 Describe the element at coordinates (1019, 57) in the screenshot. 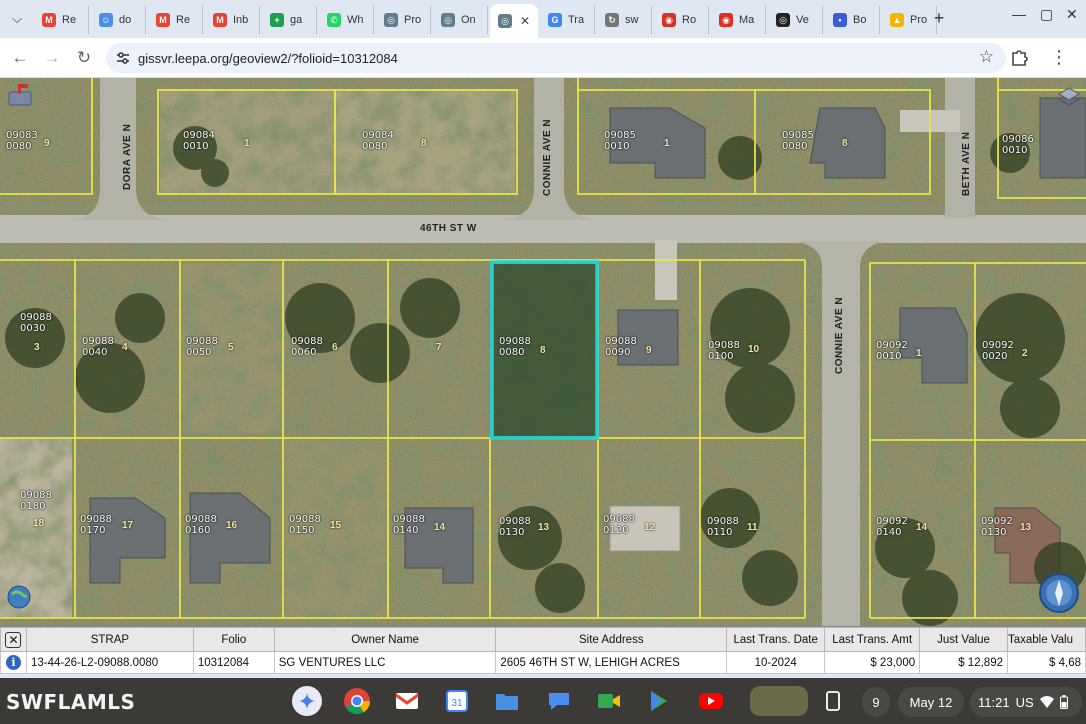

I see `extensions-puzzle-icon` at that location.